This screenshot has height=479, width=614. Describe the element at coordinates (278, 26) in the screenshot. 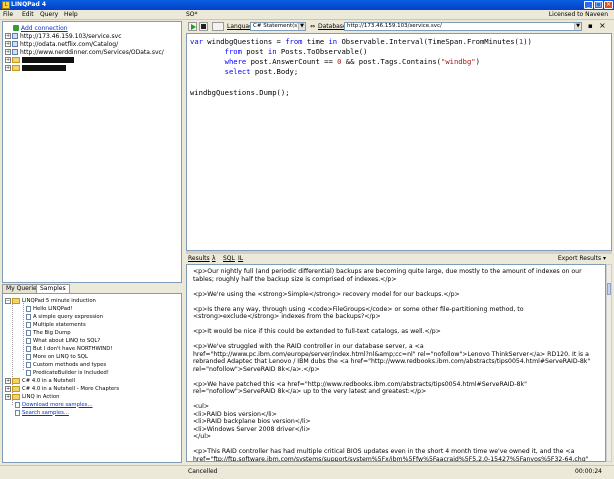

I see `language-select: C# Statement(s) ▼` at that location.